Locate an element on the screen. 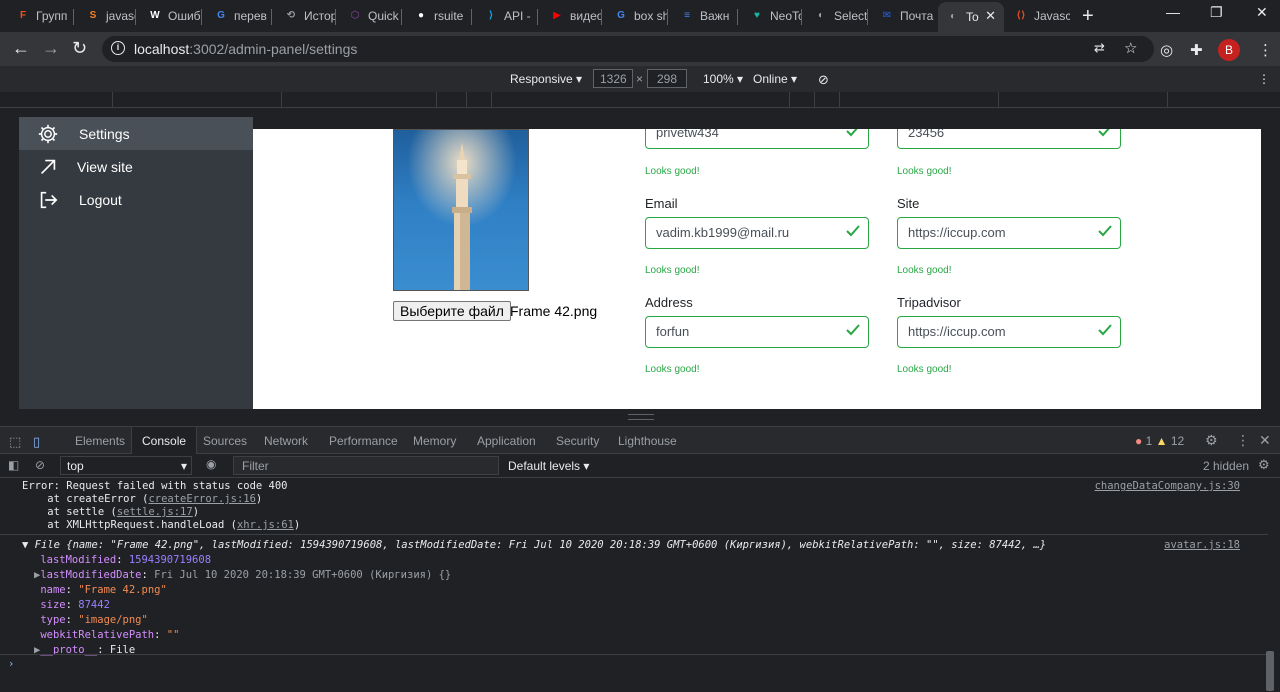 The image size is (1280, 692). eye-icon: ◉ is located at coordinates (211, 464).